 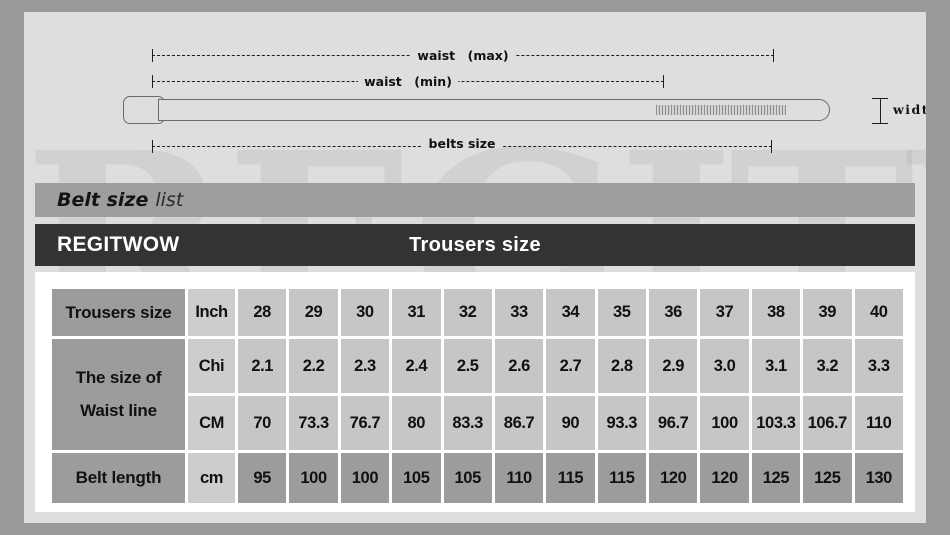 What do you see at coordinates (570, 366) in the screenshot?
I see `cell-waist-chi-6: 2.7` at bounding box center [570, 366].